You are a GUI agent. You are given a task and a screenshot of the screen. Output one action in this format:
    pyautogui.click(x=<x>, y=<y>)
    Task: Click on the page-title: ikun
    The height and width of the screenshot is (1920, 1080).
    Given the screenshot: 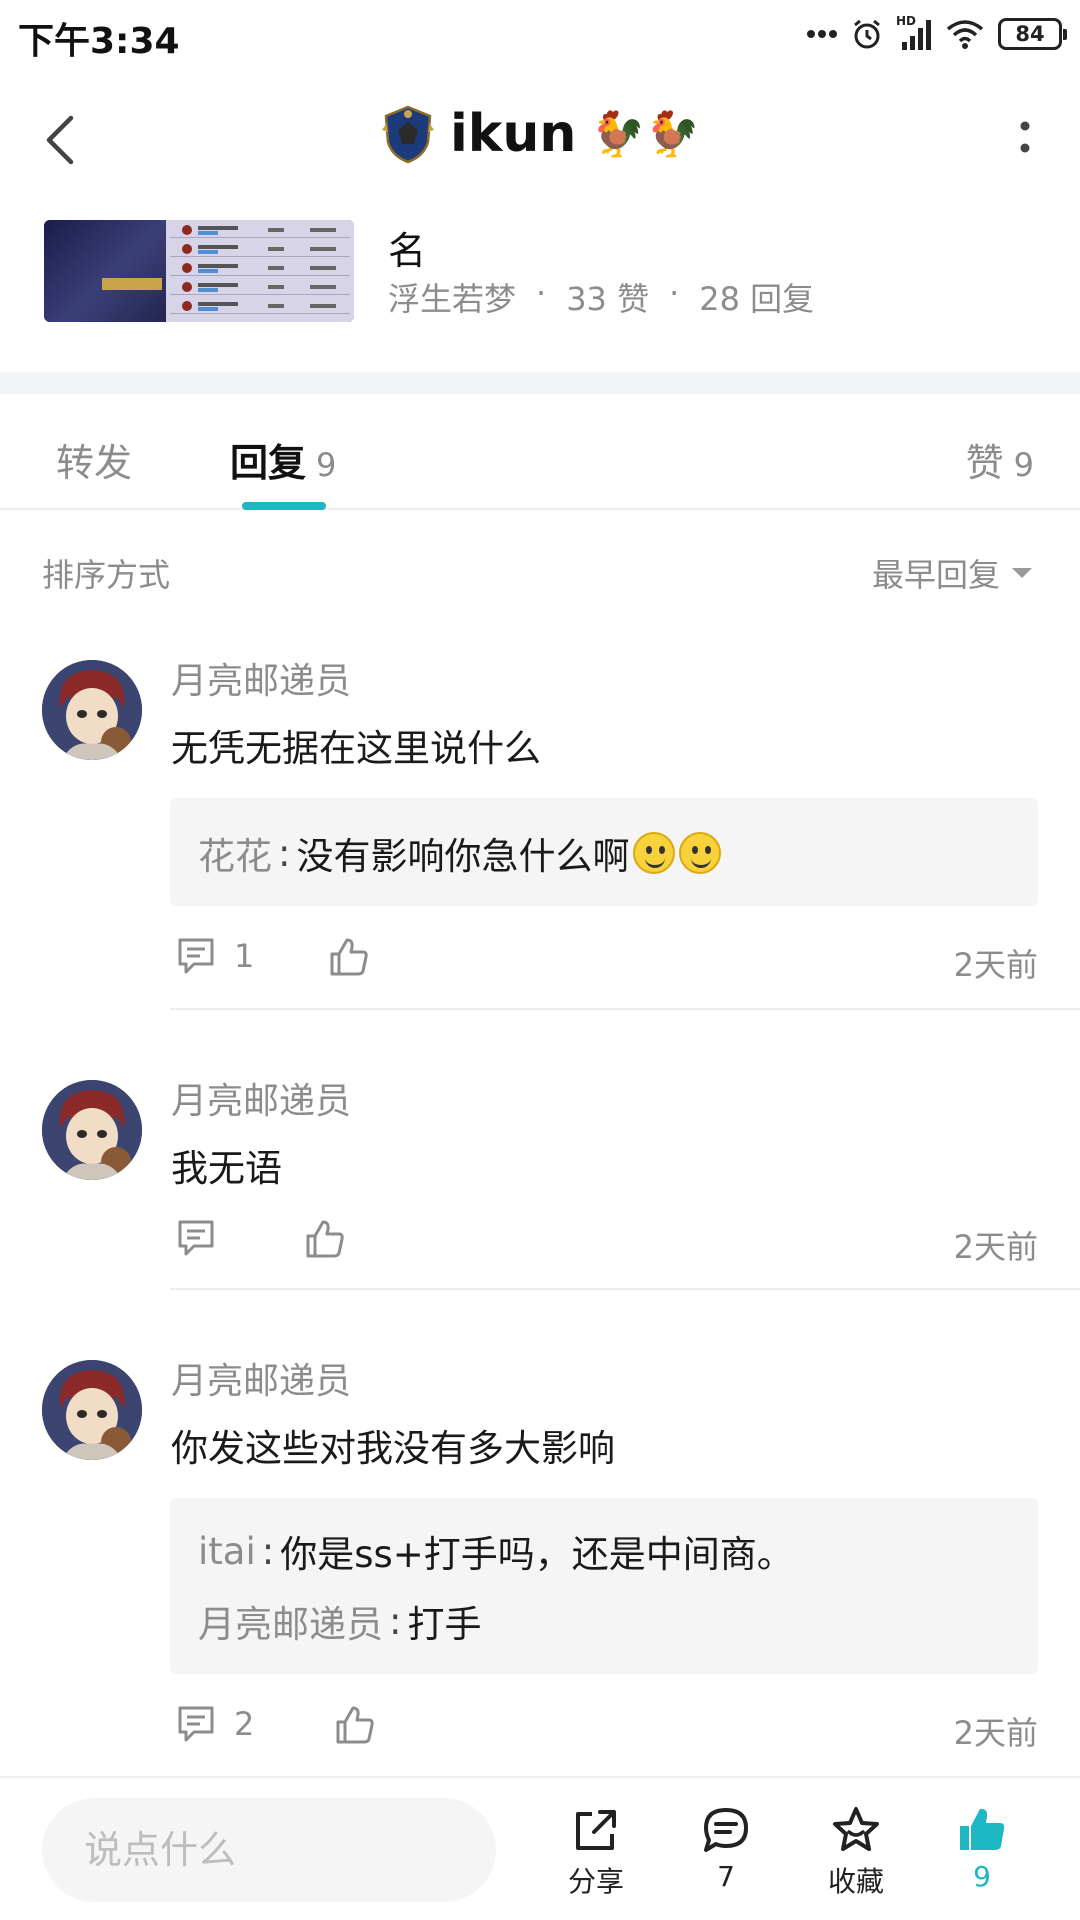 What is the action you would take?
    pyautogui.click(x=513, y=134)
    